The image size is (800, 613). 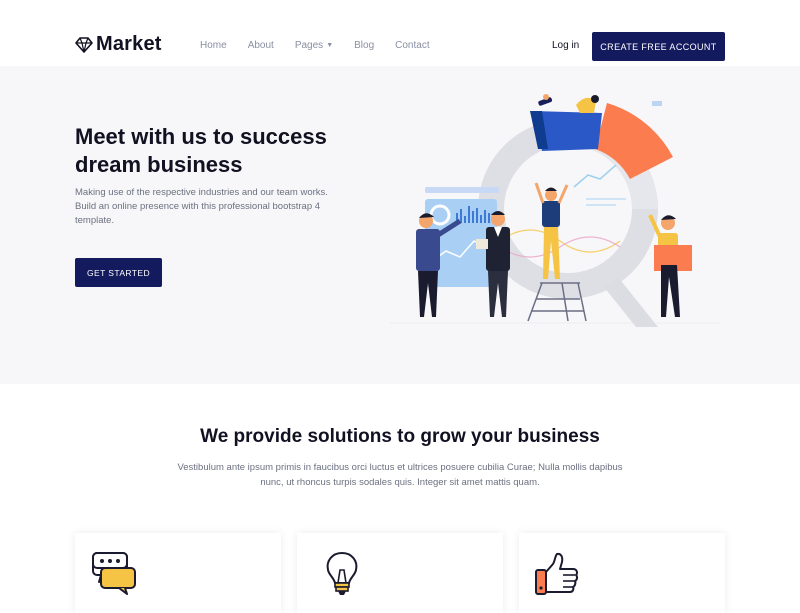 I want to click on logo: Market, so click(x=118, y=44).